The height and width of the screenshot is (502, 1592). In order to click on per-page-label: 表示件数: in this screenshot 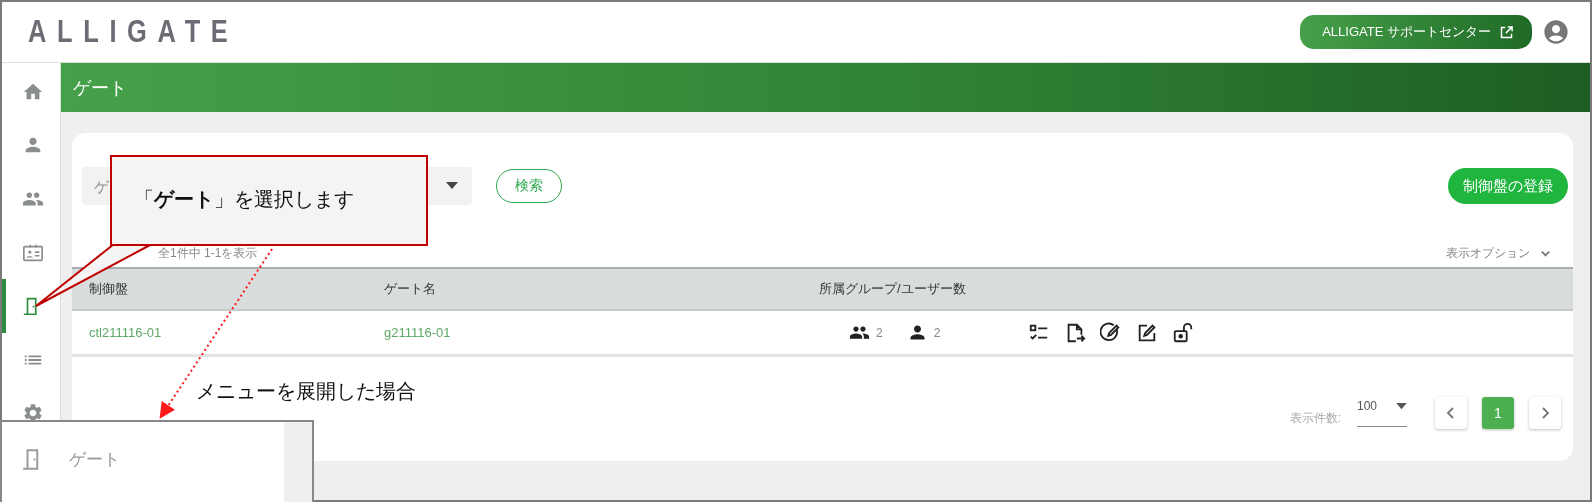, I will do `click(1315, 418)`.